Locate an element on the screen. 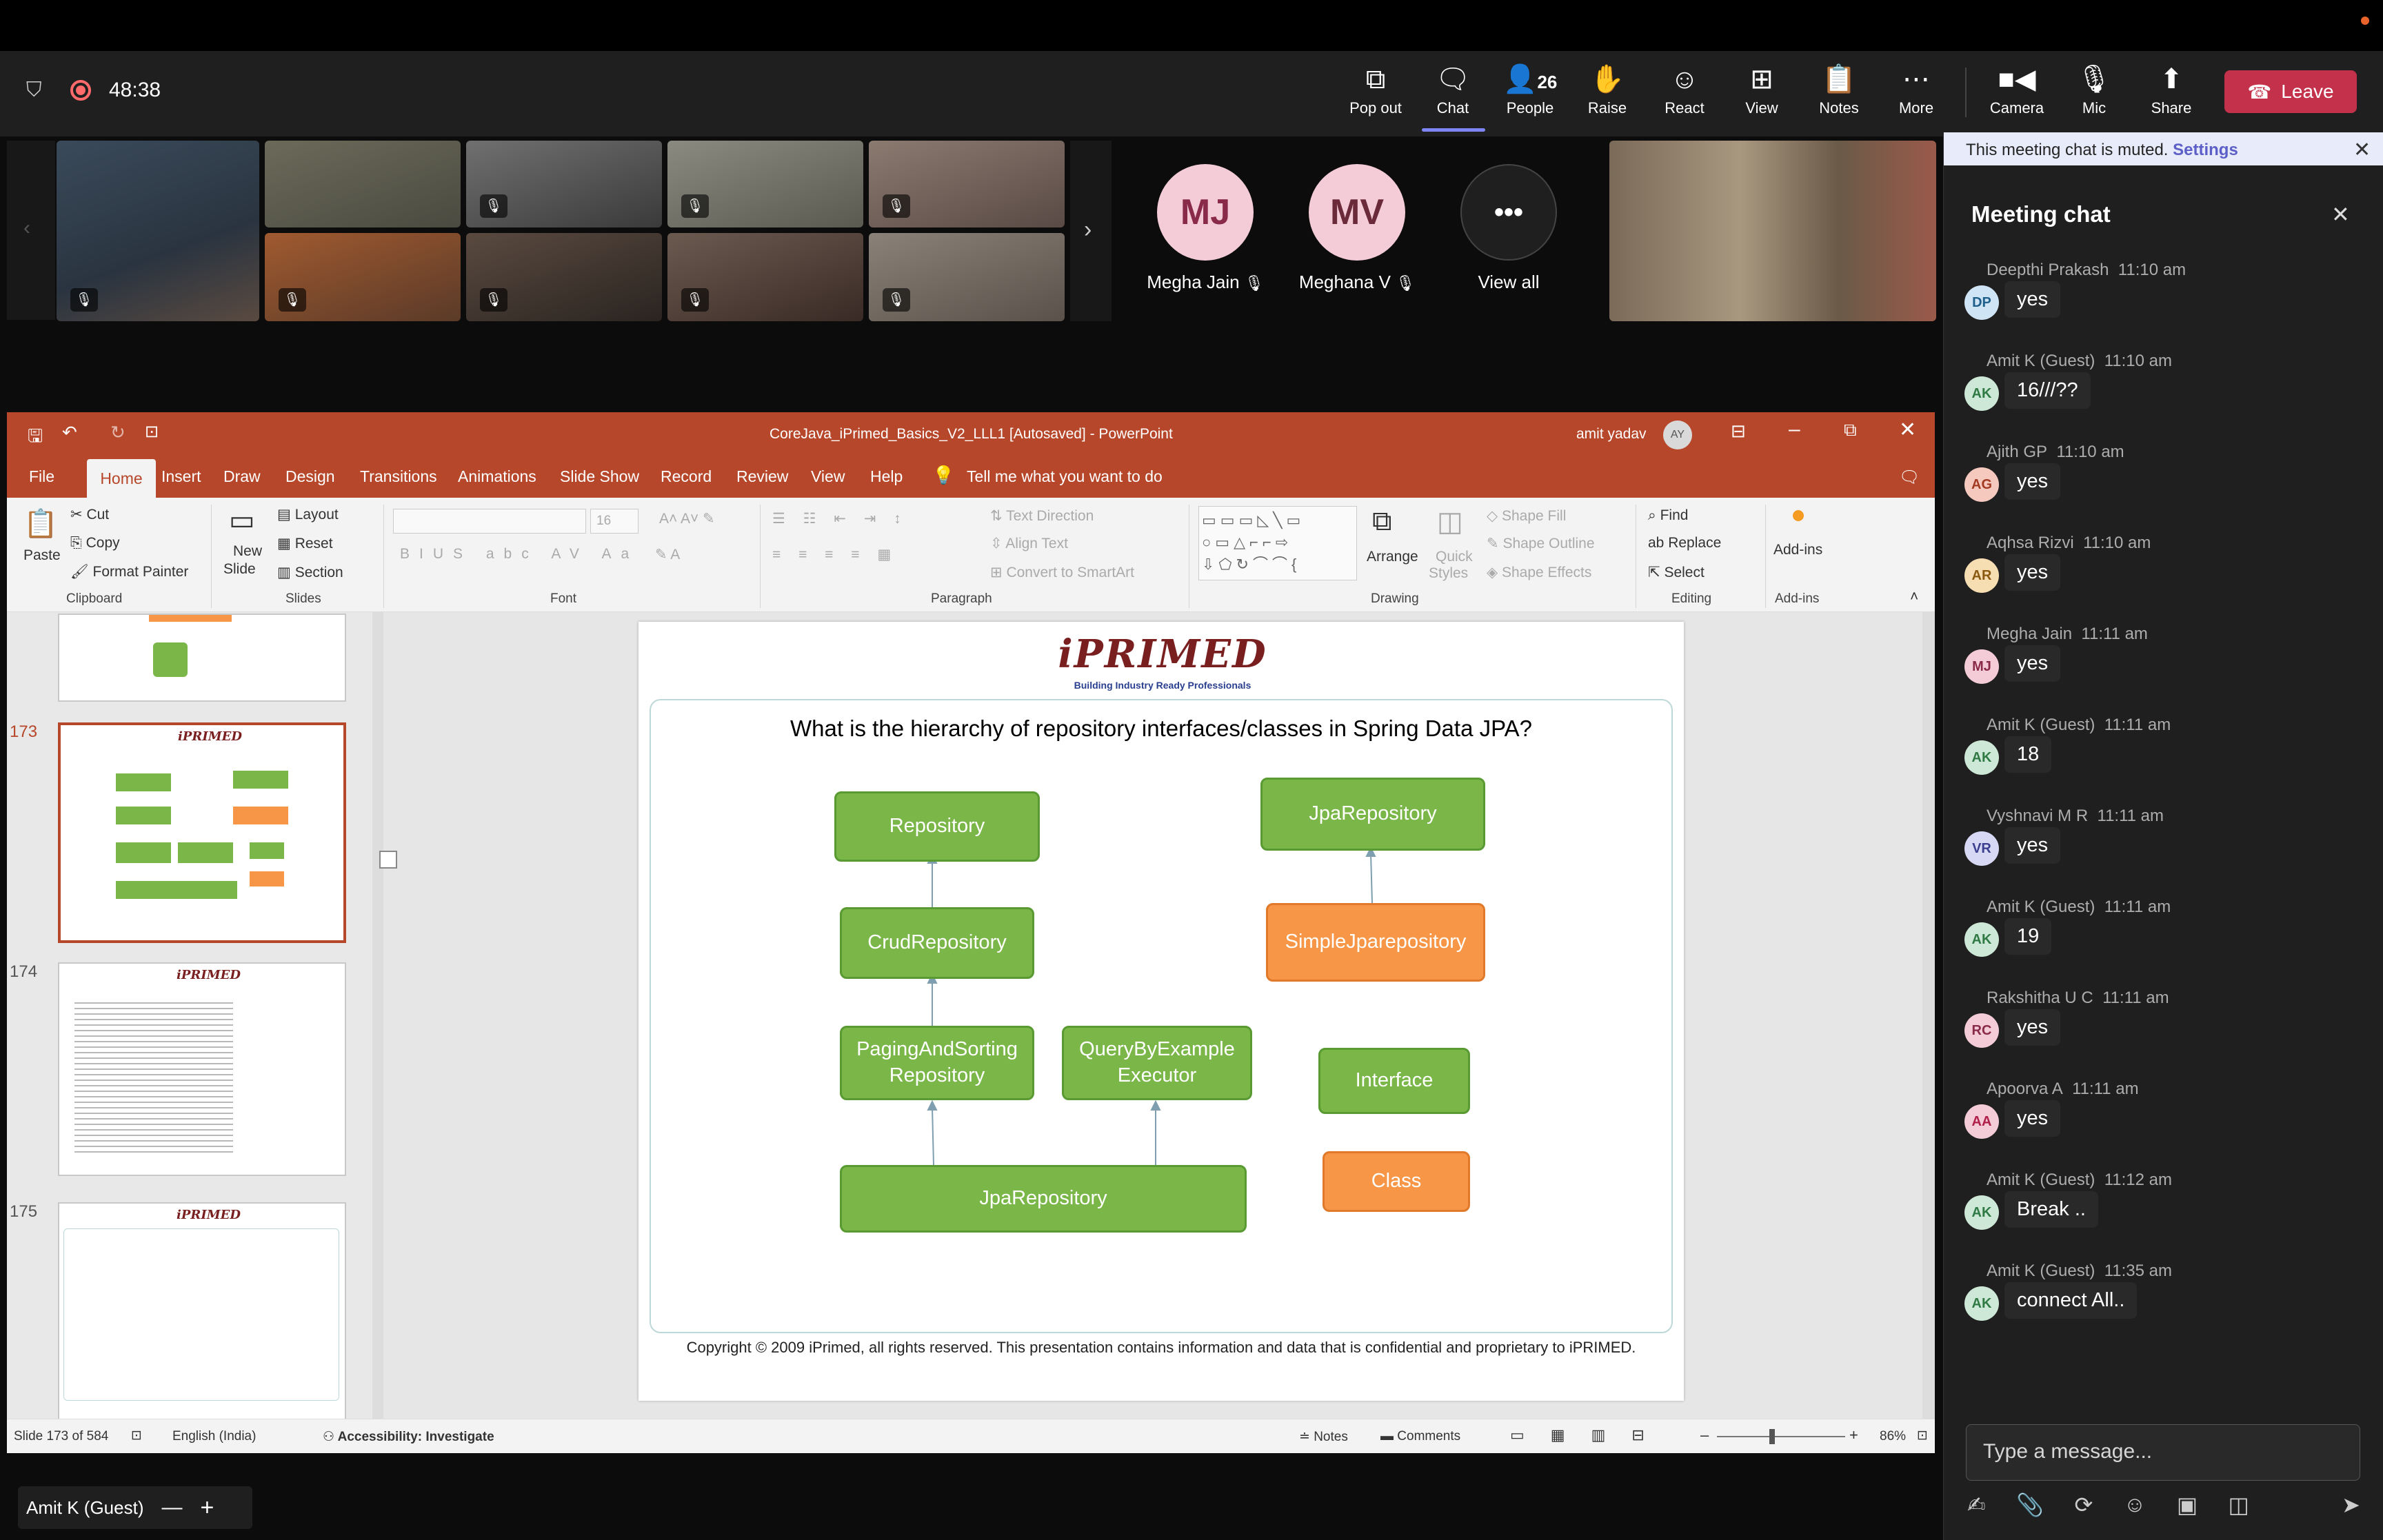  zoom-slider is located at coordinates (1781, 1437).